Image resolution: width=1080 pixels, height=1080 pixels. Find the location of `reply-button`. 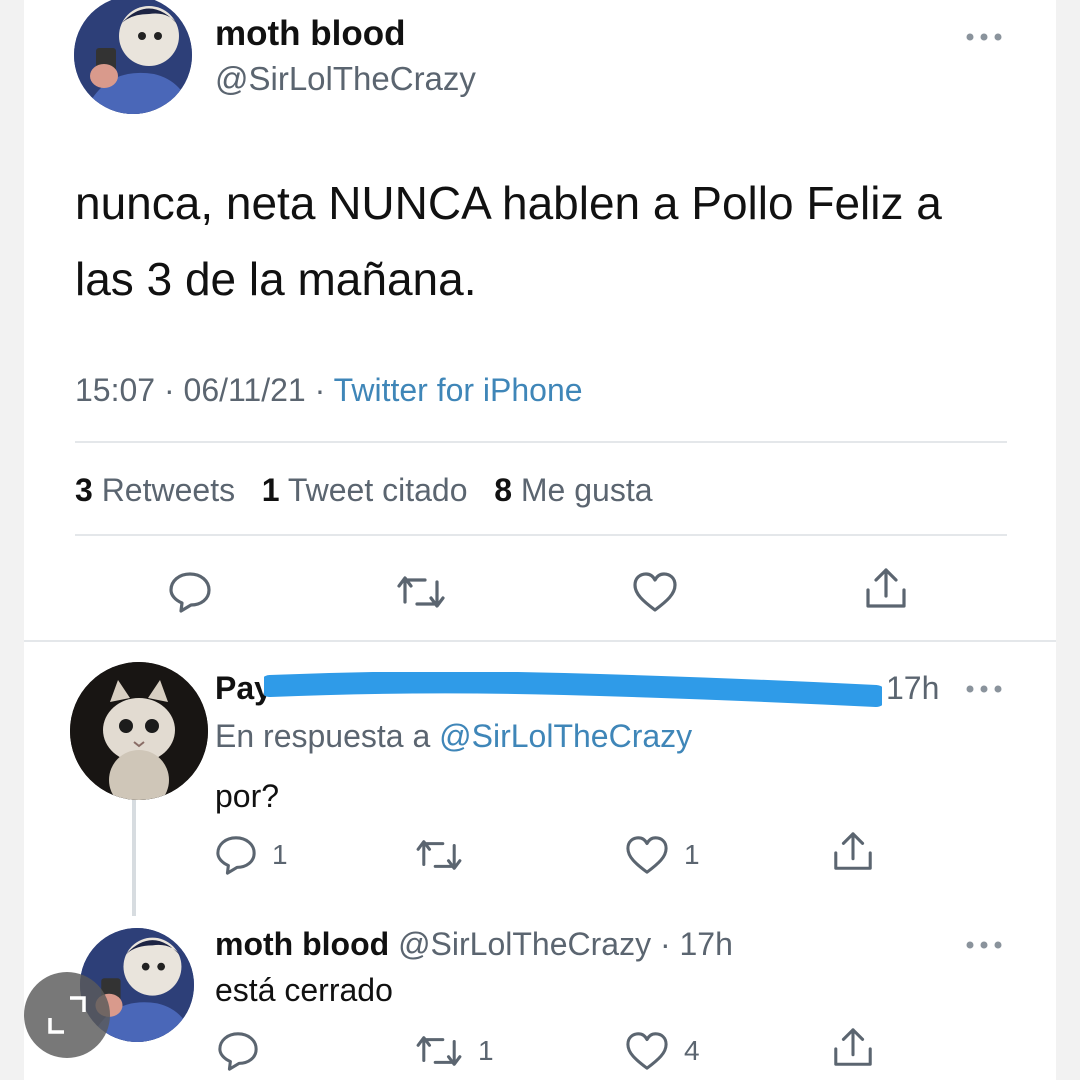

reply-button is located at coordinates (245, 1051).